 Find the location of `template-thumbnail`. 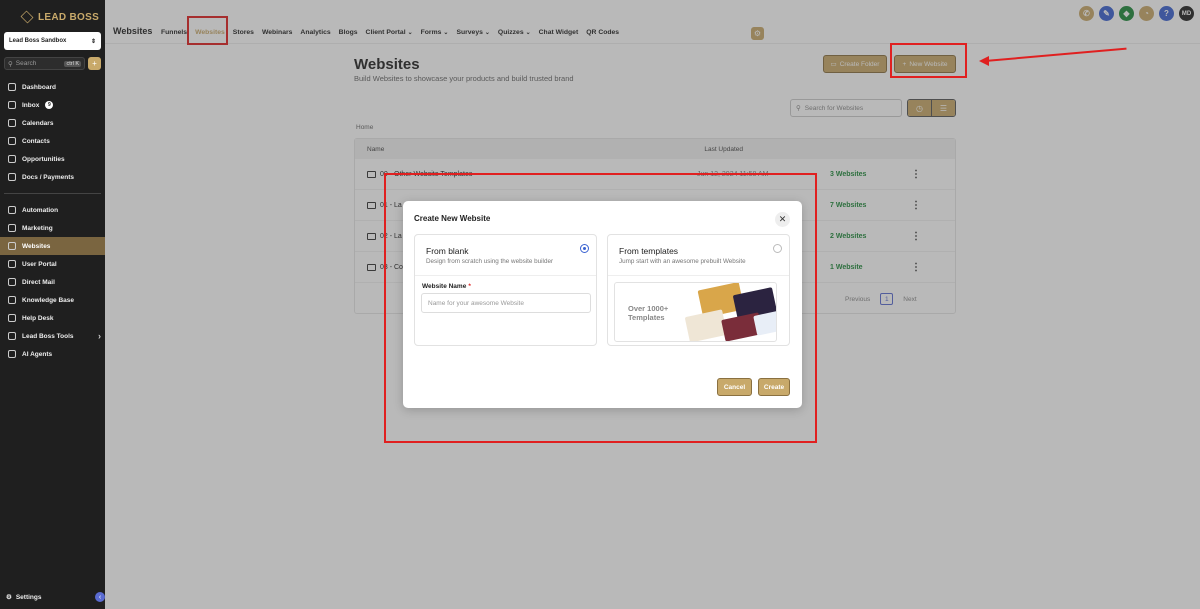

template-thumbnail is located at coordinates (706, 325).